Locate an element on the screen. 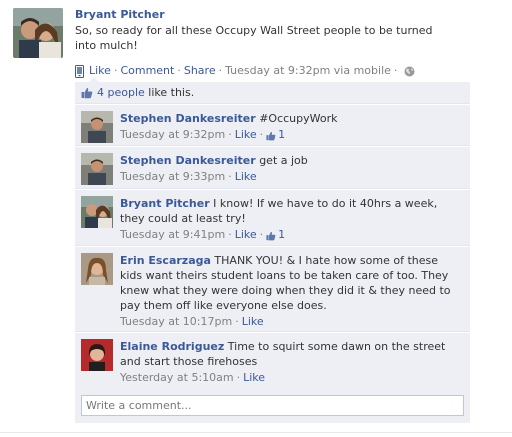  share-link: Share is located at coordinates (200, 71).